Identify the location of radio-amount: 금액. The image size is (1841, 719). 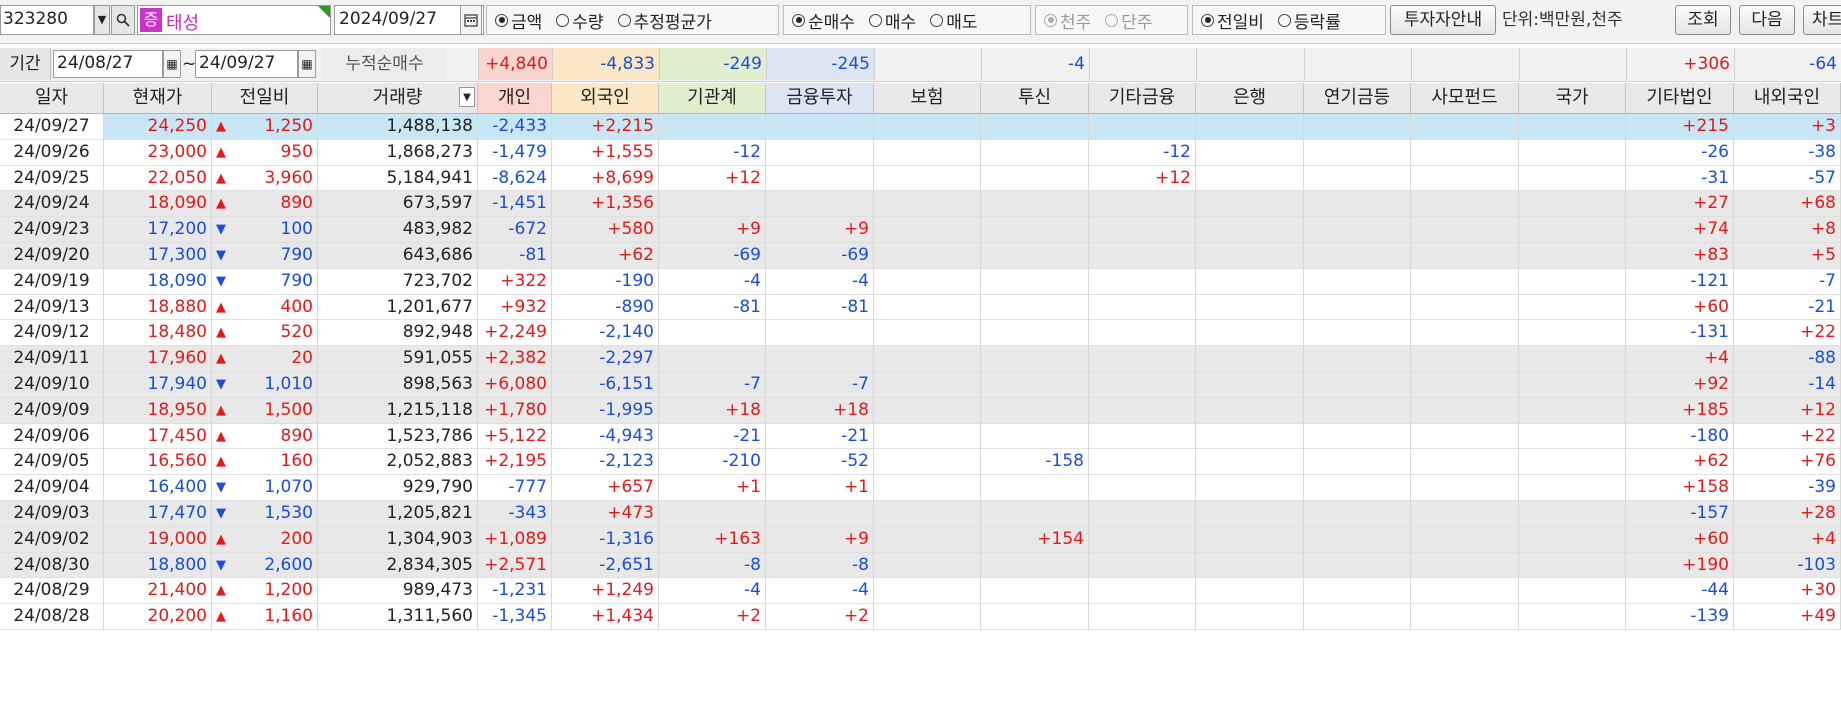
(518, 20).